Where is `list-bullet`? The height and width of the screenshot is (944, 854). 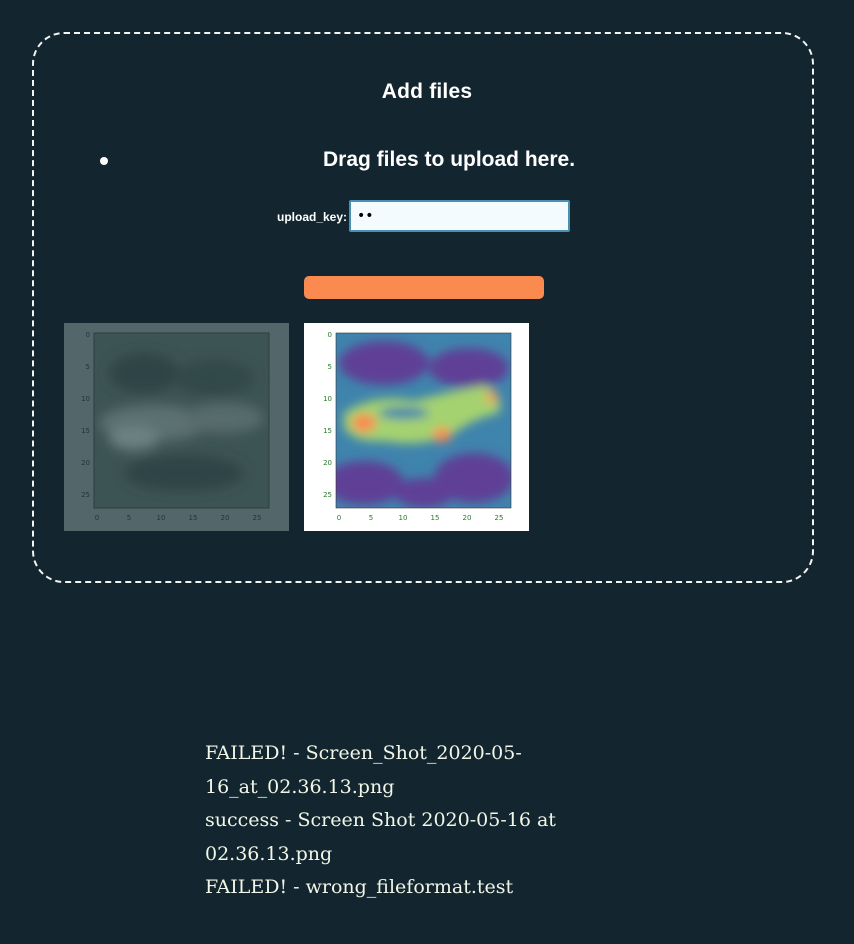 list-bullet is located at coordinates (104, 161).